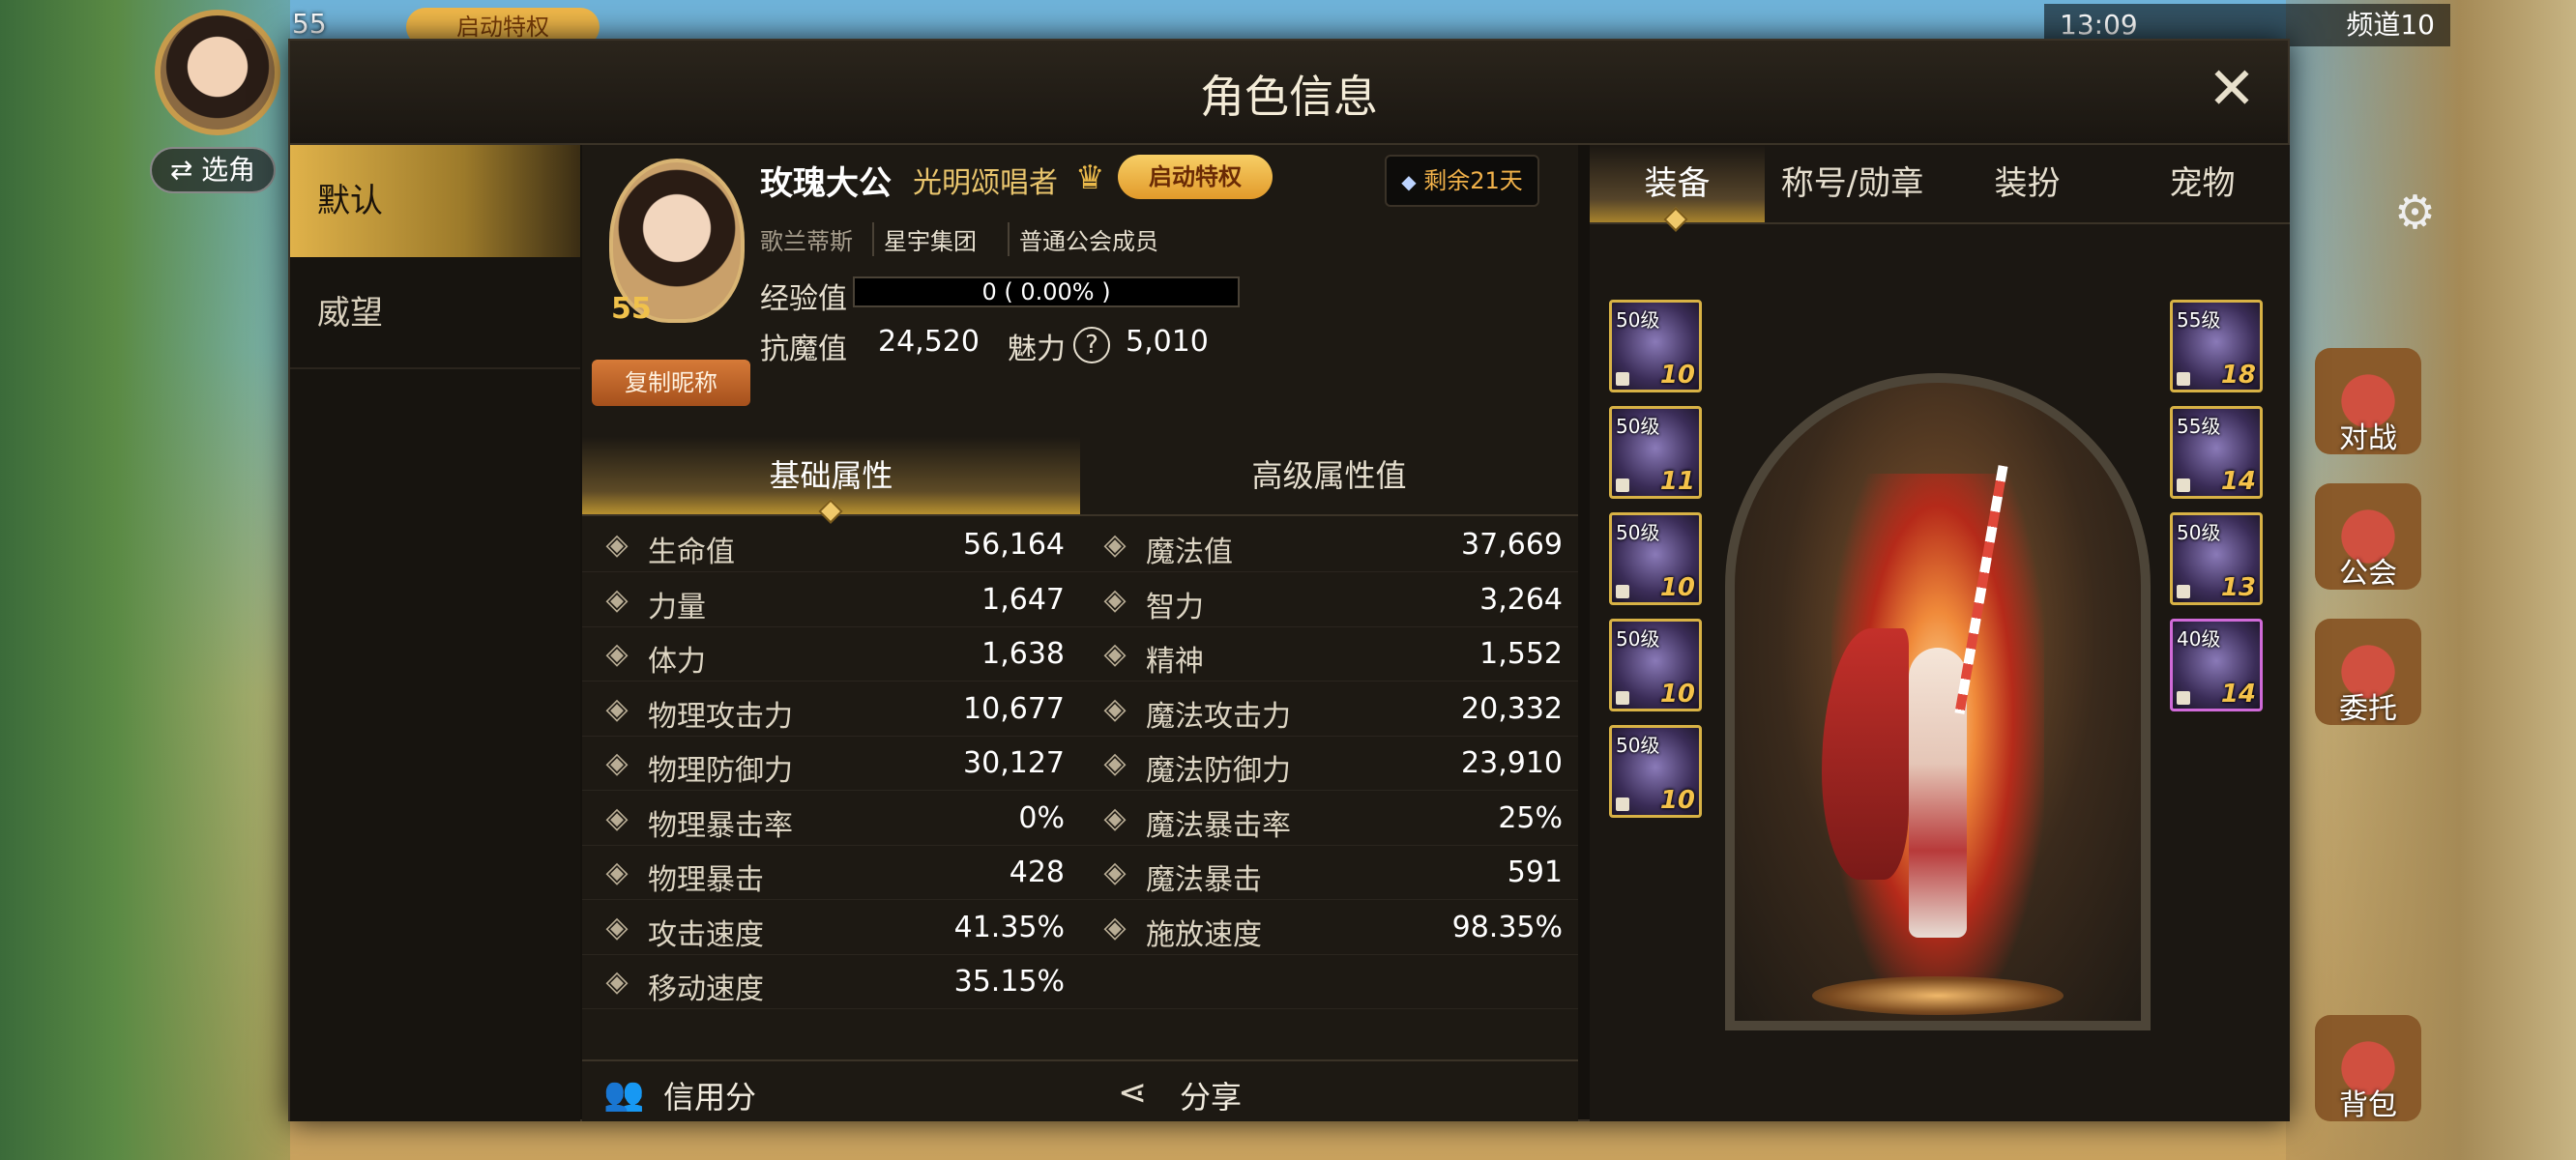 The height and width of the screenshot is (1160, 2576). Describe the element at coordinates (2368, 1068) in the screenshot. I see `backpack-button: 背包` at that location.